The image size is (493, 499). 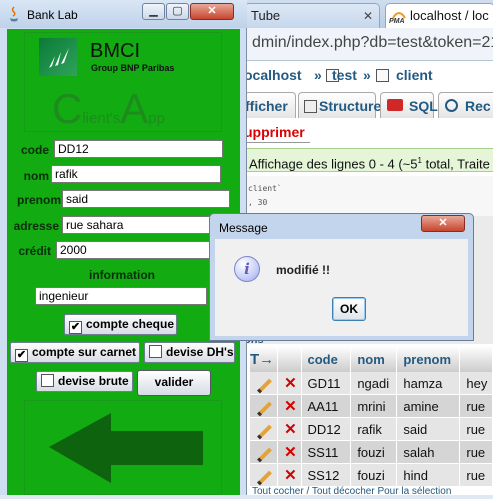 I want to click on logo-box: BMCI Group BNP Paribas Client'sApp, so click(x=123, y=82).